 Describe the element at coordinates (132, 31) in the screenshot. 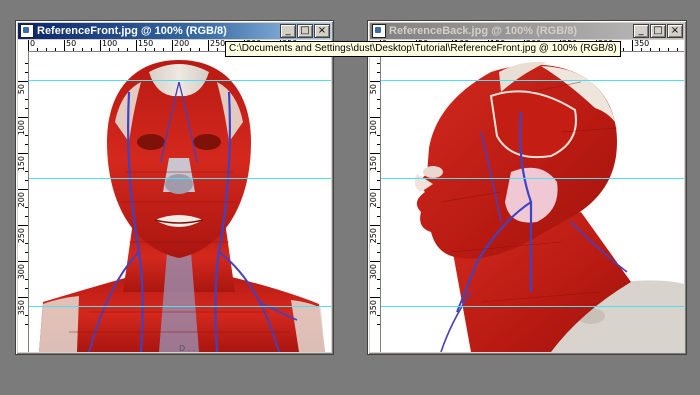

I see `front-window-title: ReferenceFront.jpg @ 100% (RGB/8)` at that location.